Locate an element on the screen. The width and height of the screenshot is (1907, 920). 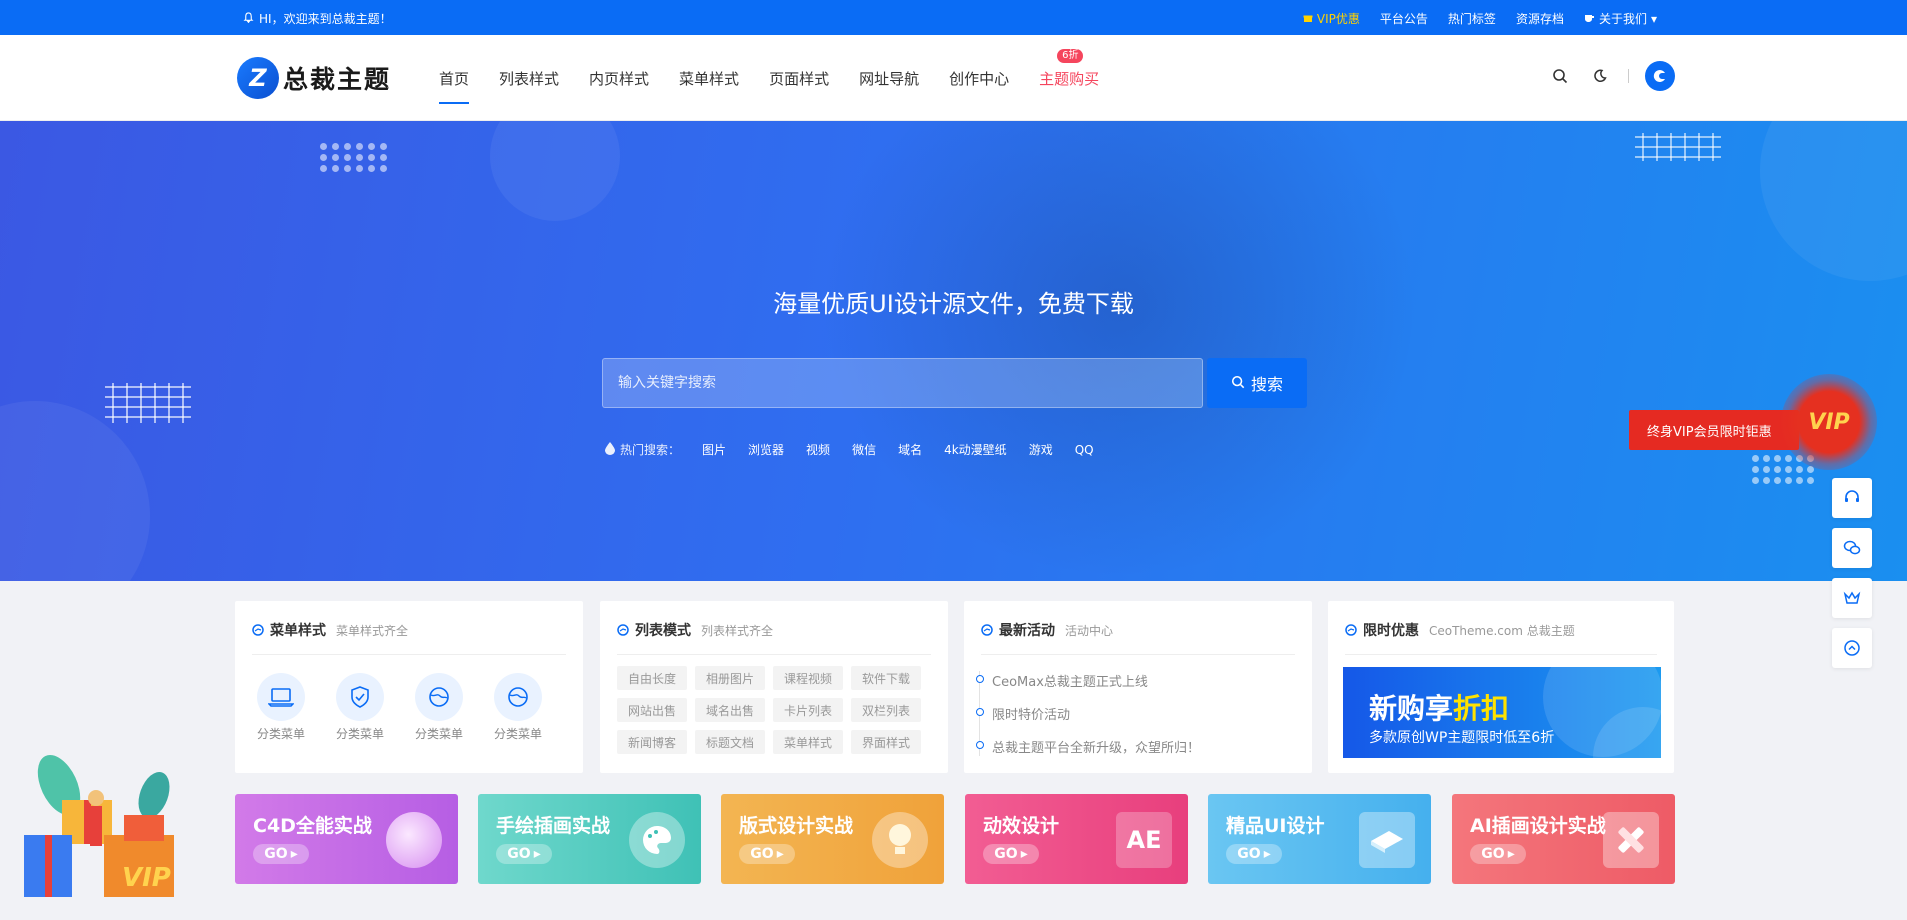
hot-term: 图片 is located at coordinates (714, 449).